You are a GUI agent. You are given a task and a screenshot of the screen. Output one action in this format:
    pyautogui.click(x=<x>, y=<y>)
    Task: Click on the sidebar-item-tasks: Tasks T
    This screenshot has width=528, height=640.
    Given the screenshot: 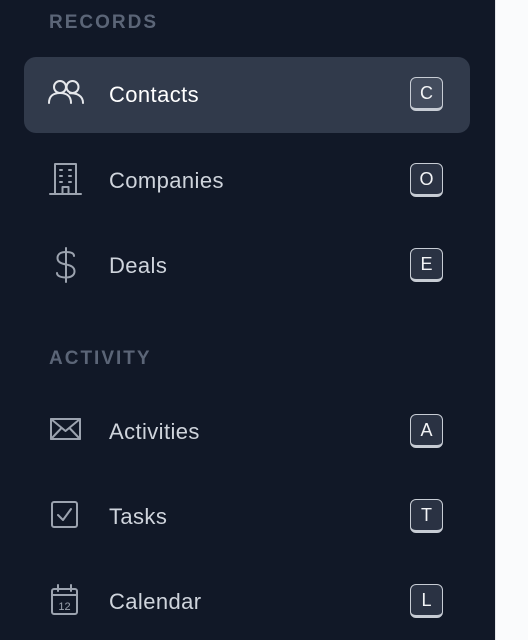 What is the action you would take?
    pyautogui.click(x=247, y=517)
    